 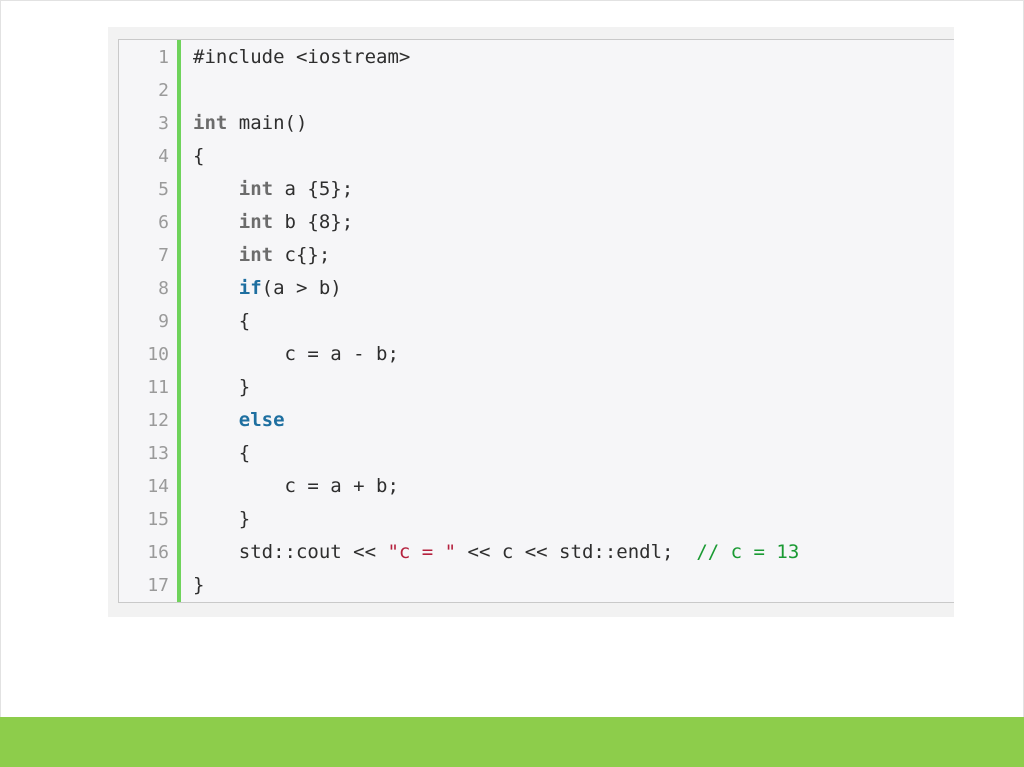 I want to click on code-token-plain: b {8};, so click(x=313, y=222).